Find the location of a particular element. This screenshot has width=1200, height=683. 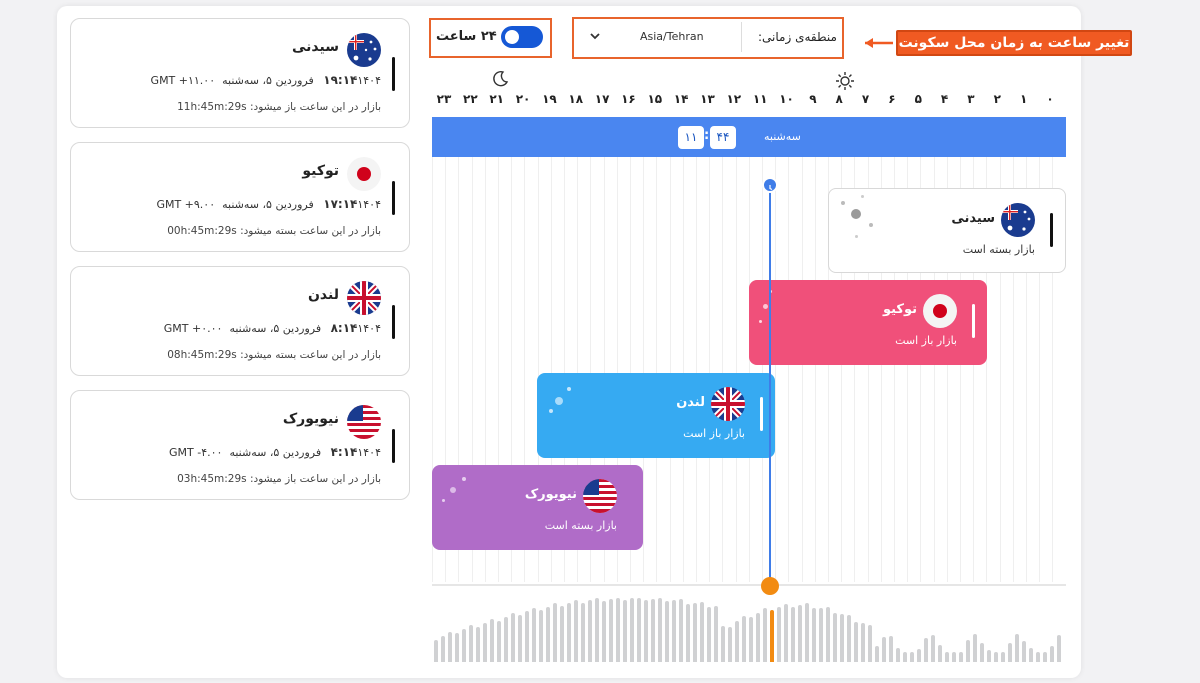

moon-icon is located at coordinates (500, 81).